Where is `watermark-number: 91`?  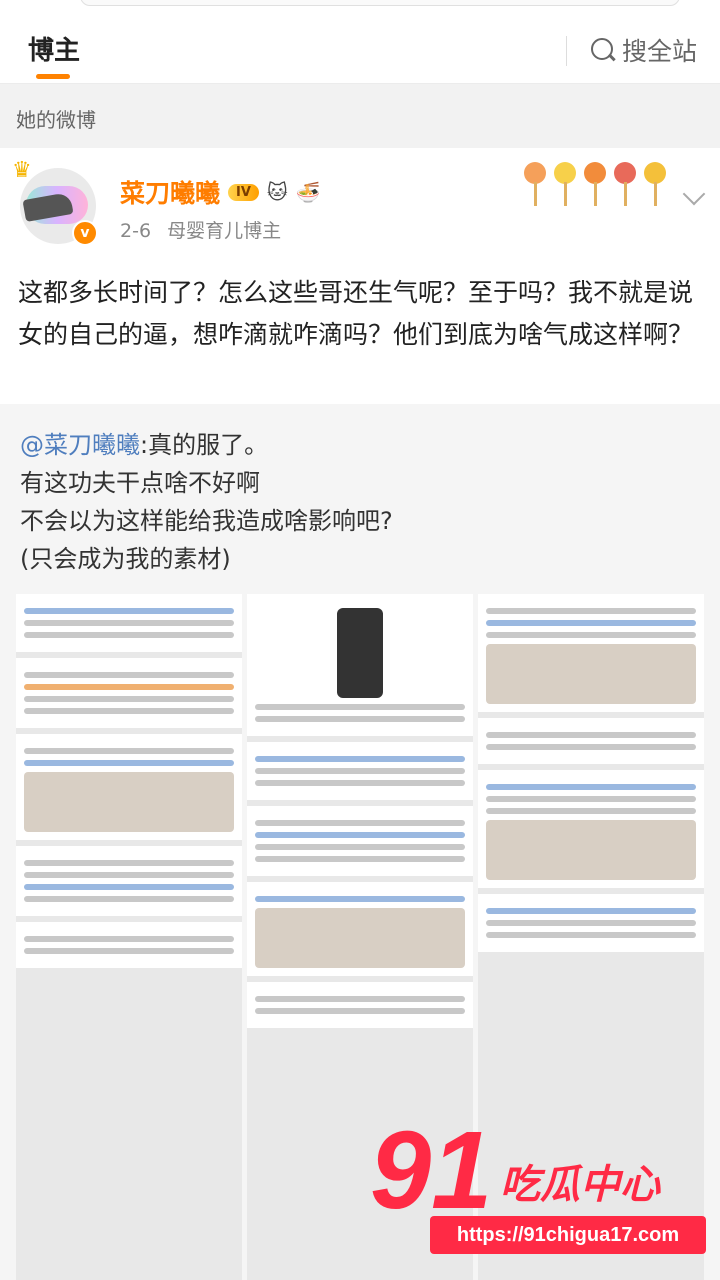 watermark-number: 91 is located at coordinates (431, 1170).